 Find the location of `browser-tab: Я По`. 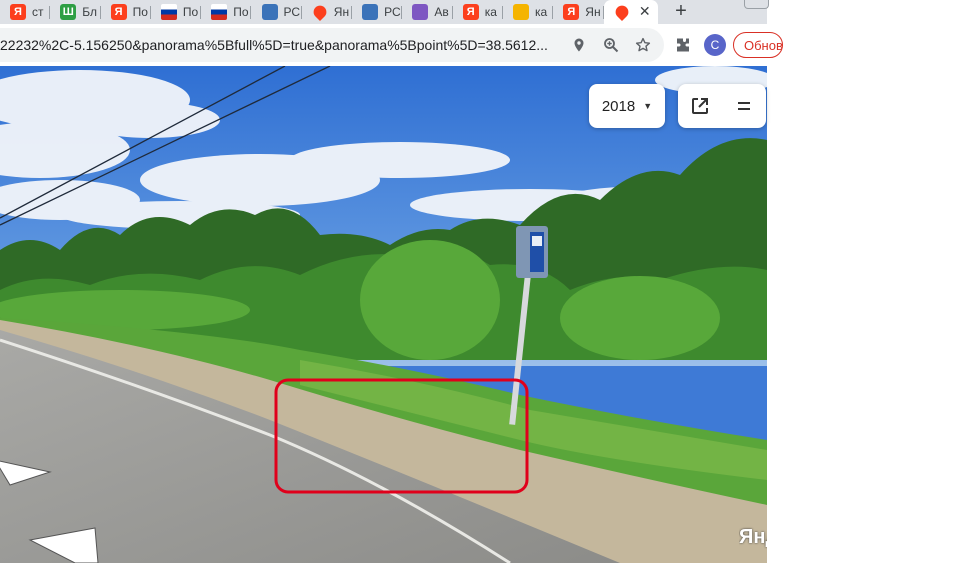

browser-tab: Я По is located at coordinates (126, 12).